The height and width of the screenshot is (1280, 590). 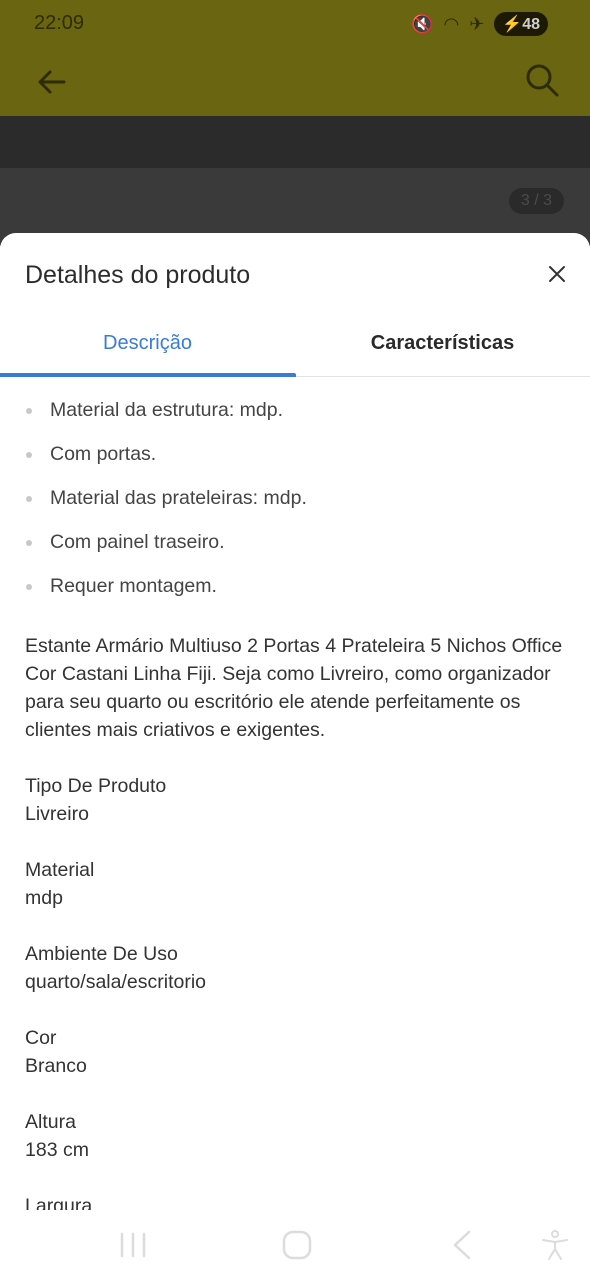 What do you see at coordinates (133, 1245) in the screenshot?
I see `recent-apps-icon` at bounding box center [133, 1245].